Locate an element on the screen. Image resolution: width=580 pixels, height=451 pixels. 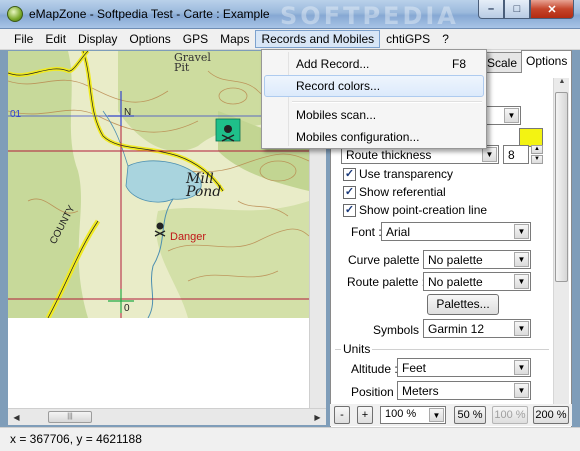
options-scroll-thumb is located at coordinates (561, 187).